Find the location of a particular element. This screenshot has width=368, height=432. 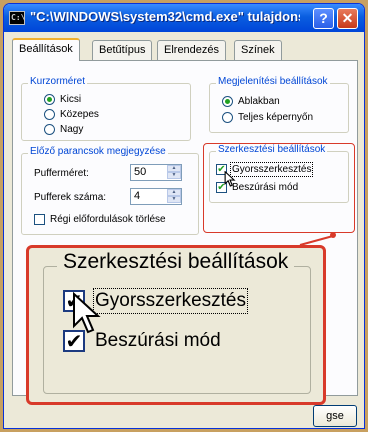

zoom-title: Szerkesztési beállítások is located at coordinates (176, 262).